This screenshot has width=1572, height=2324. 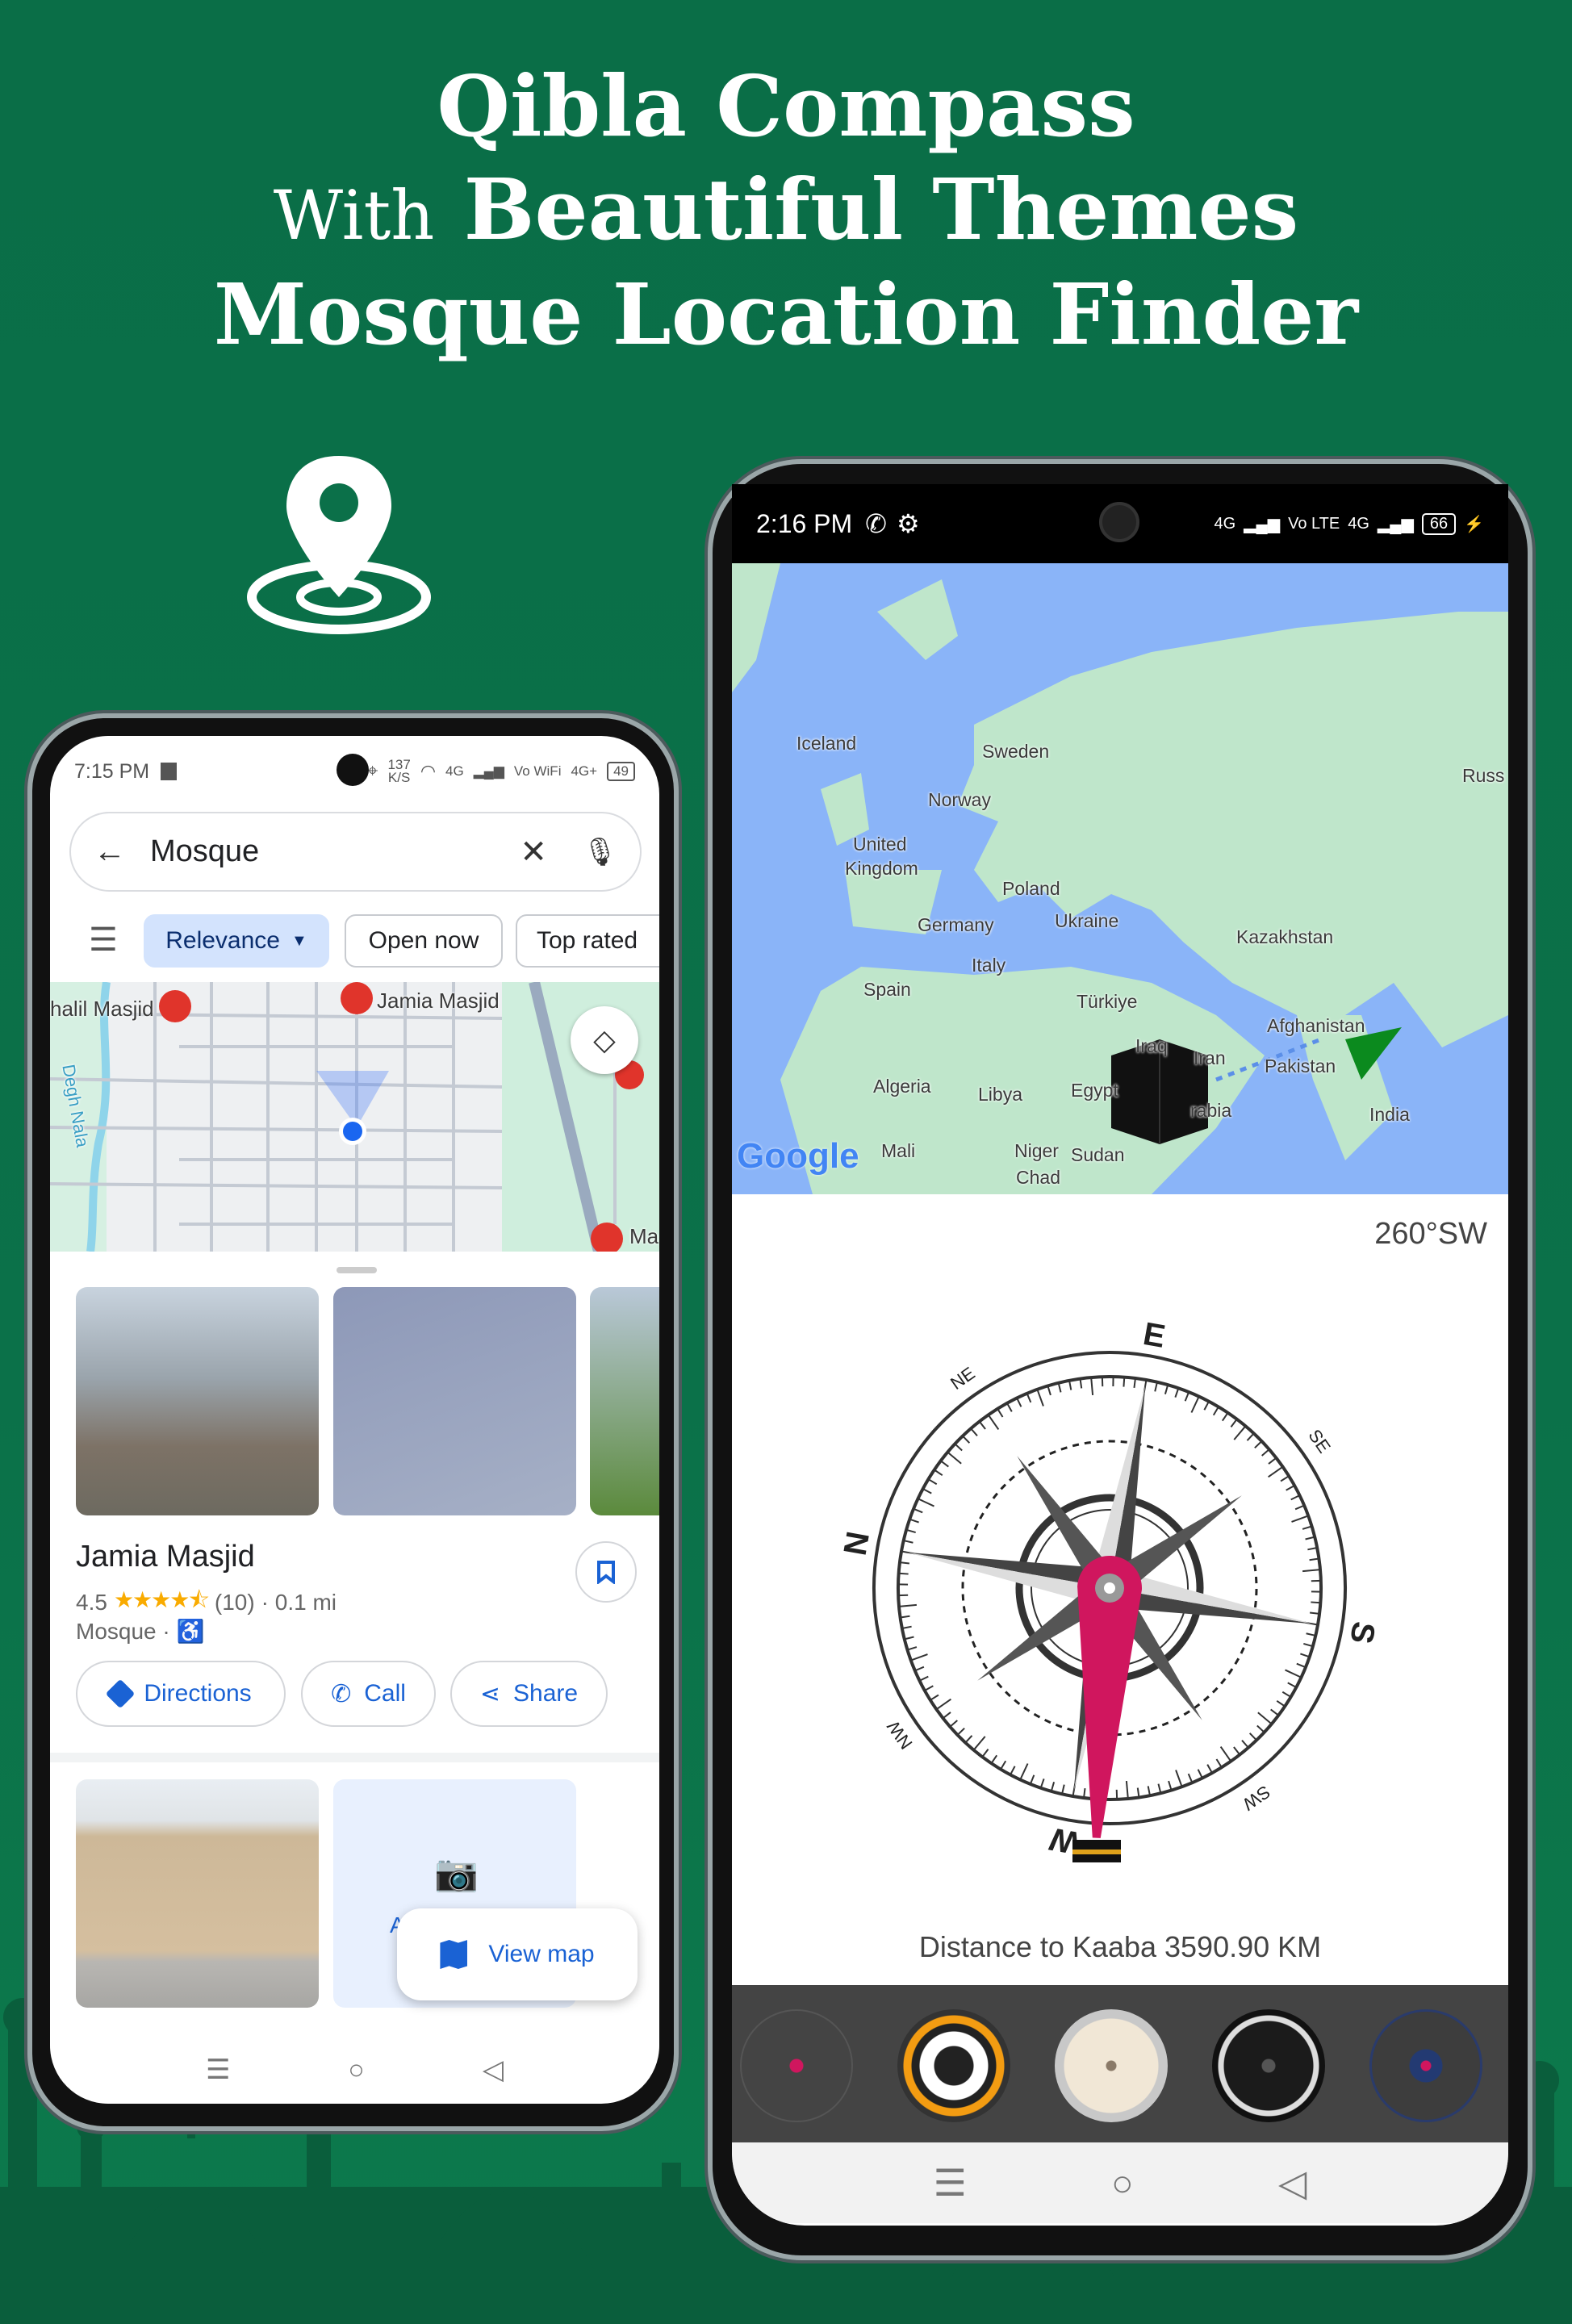 I want to click on map-country-label: Iceland, so click(x=826, y=743).